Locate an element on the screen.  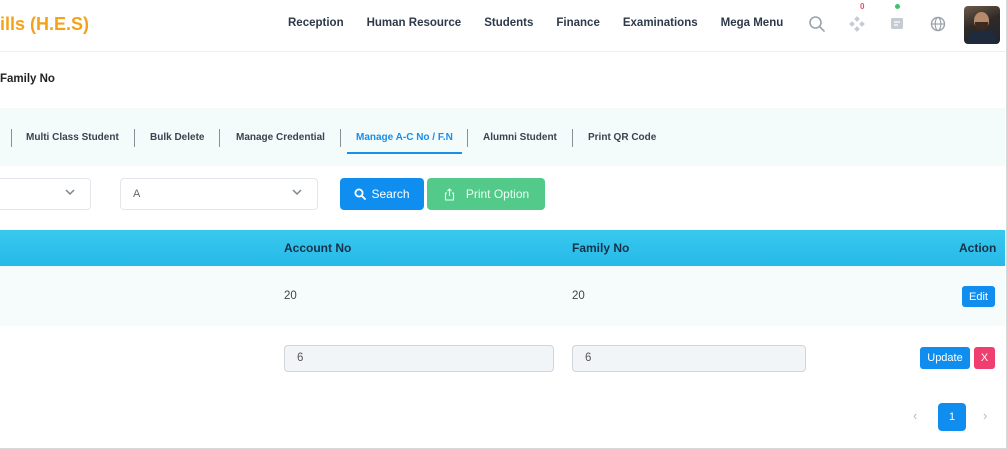
nav-students: Students is located at coordinates (508, 23).